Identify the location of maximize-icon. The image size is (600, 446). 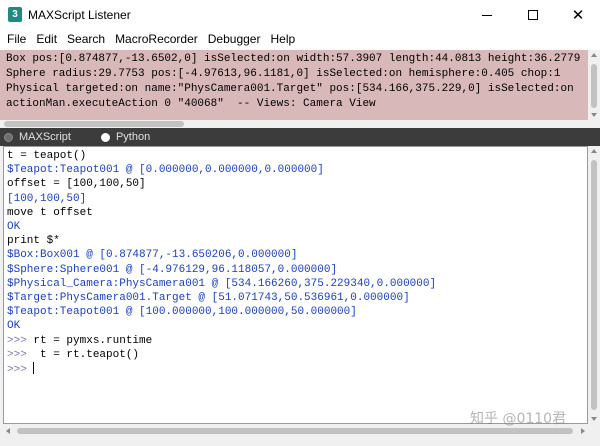
(533, 15).